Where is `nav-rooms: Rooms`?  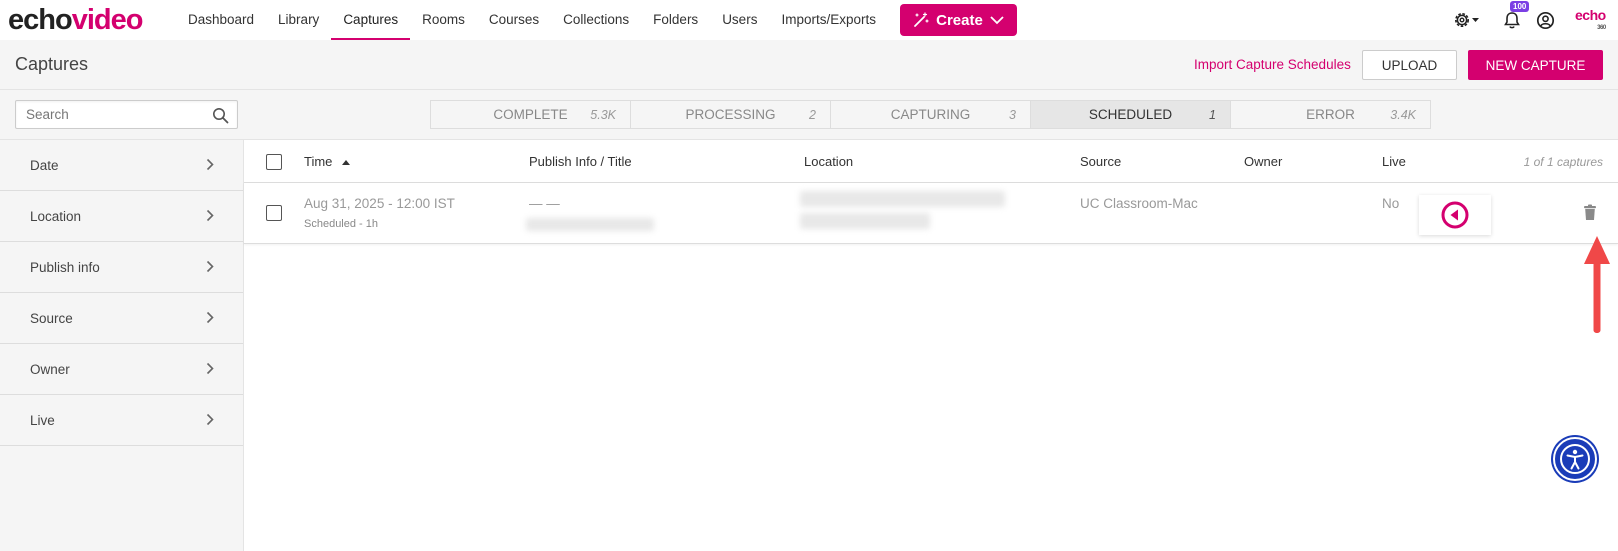
nav-rooms: Rooms is located at coordinates (443, 20).